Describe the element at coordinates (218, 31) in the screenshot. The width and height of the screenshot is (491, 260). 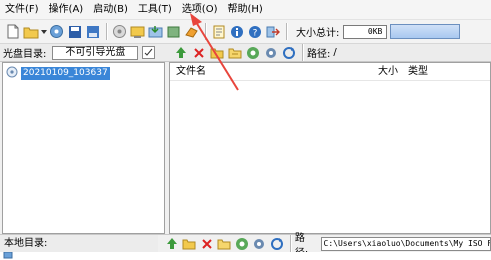
I see `properties-icon` at that location.